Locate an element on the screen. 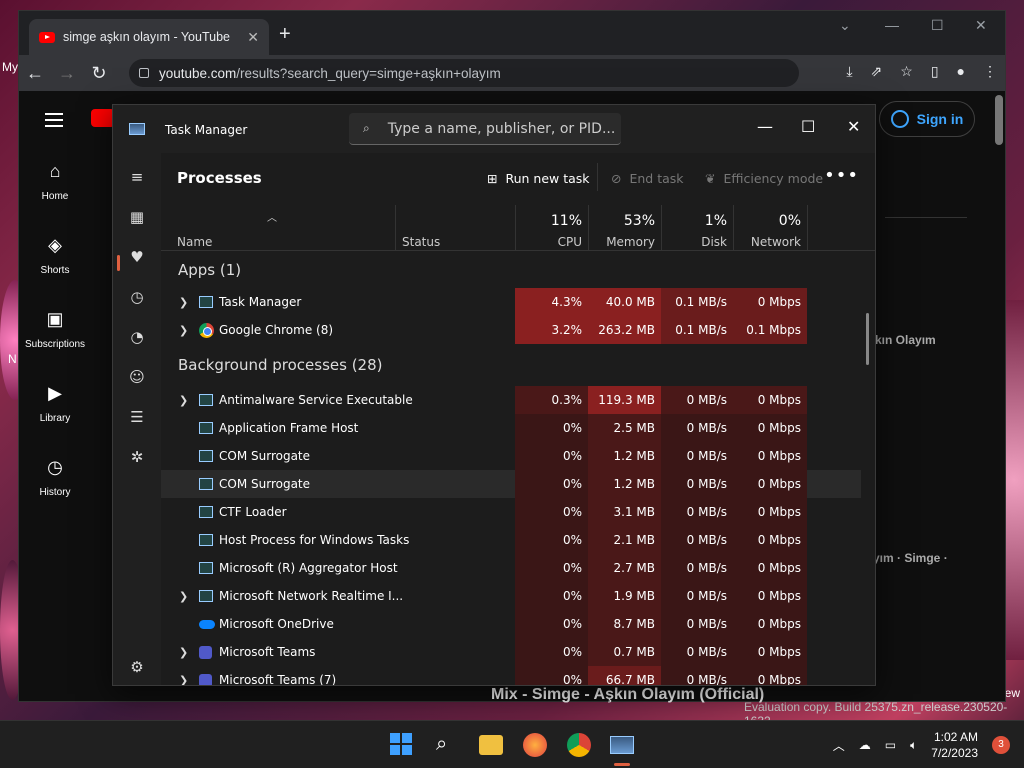  hamburger-icon: ≡ is located at coordinates (137, 177).